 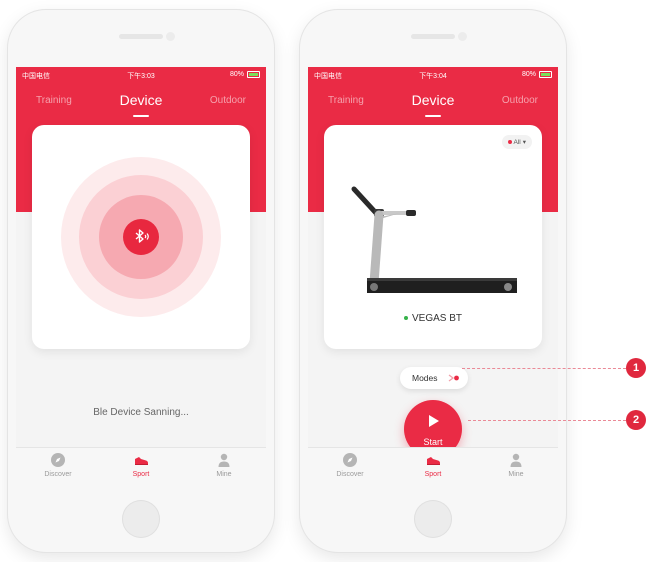 I want to click on chevron-down-icon: ▾, so click(x=524, y=142).